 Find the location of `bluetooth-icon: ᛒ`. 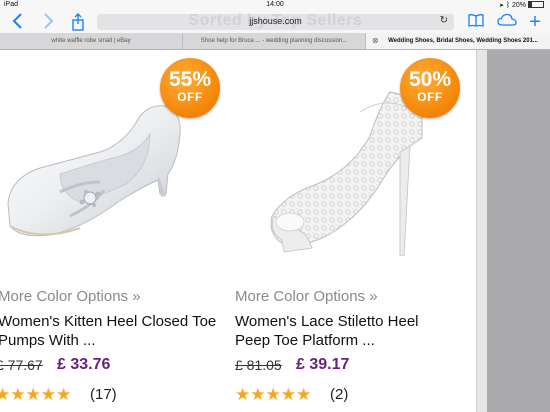

bluetooth-icon: ᛒ is located at coordinates (508, 5).